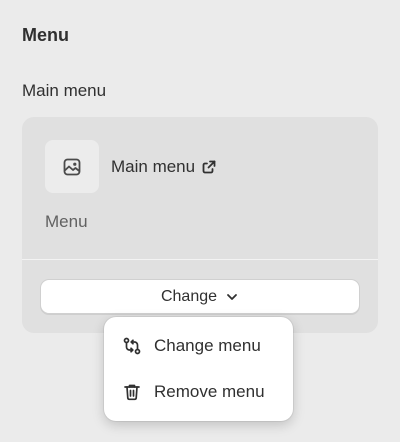  I want to click on trash-icon, so click(132, 392).